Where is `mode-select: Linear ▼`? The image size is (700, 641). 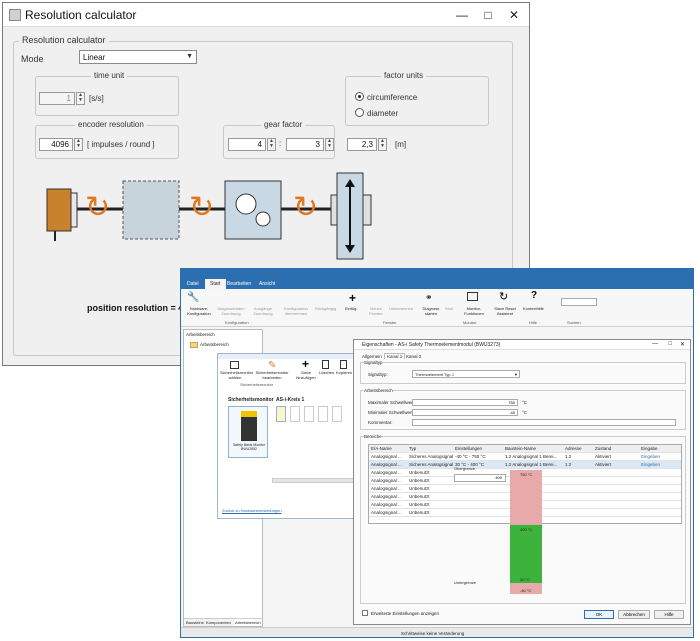 mode-select: Linear ▼ is located at coordinates (138, 57).